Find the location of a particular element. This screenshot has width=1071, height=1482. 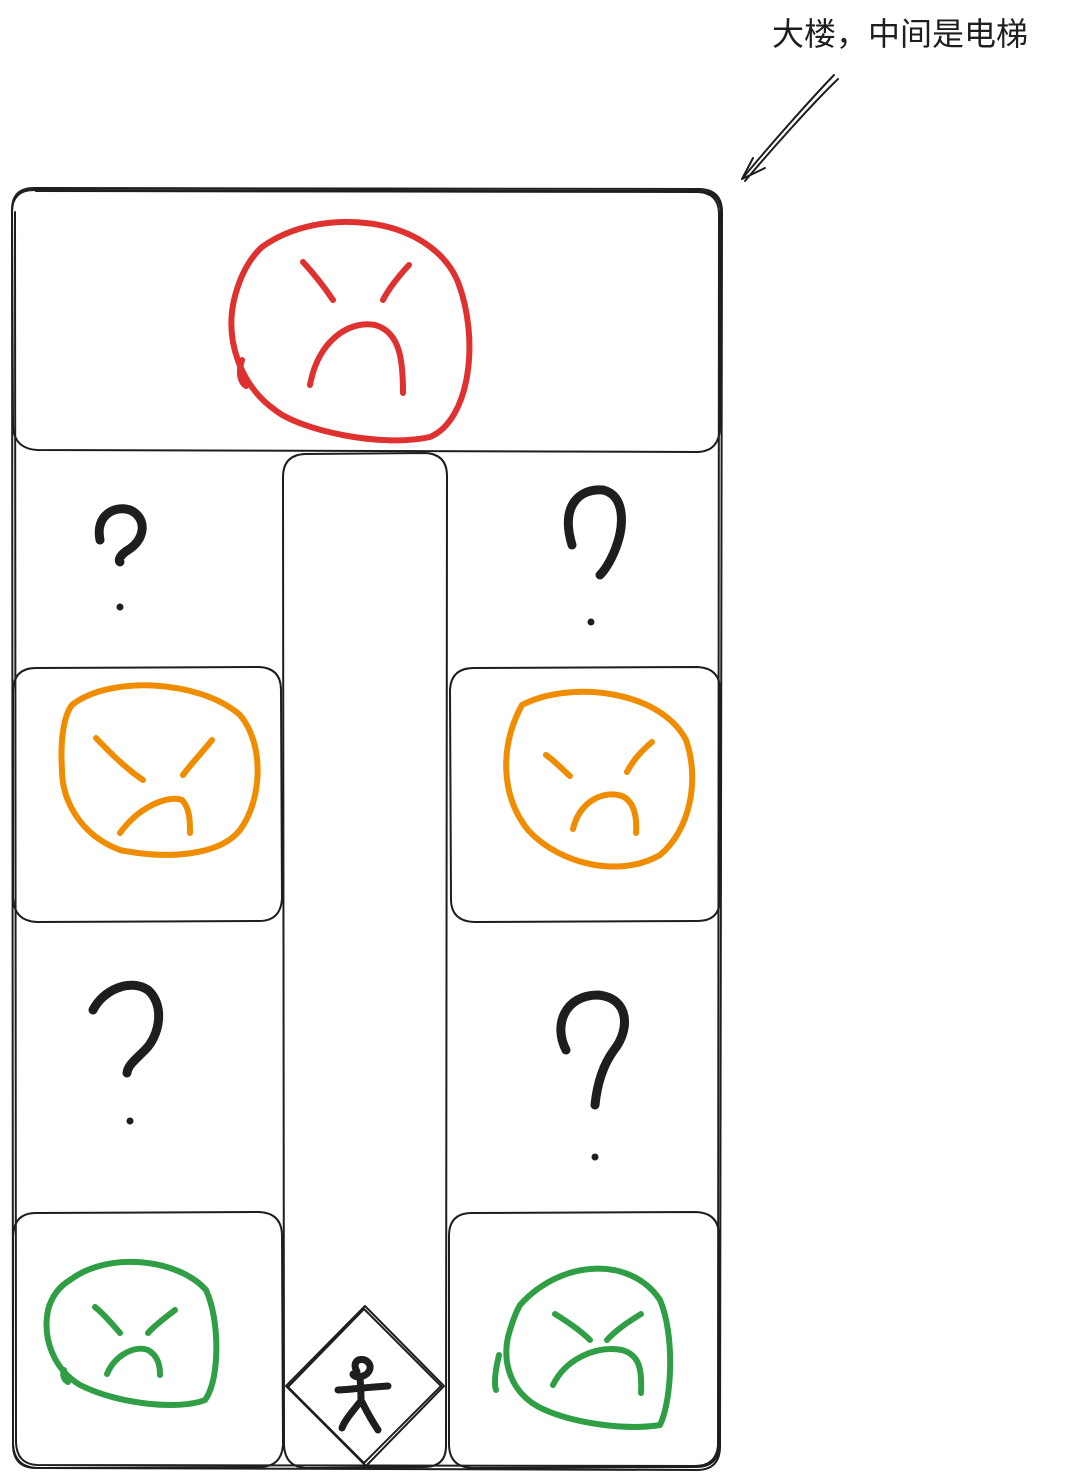

right-bottom-room is located at coordinates (584, 1340).